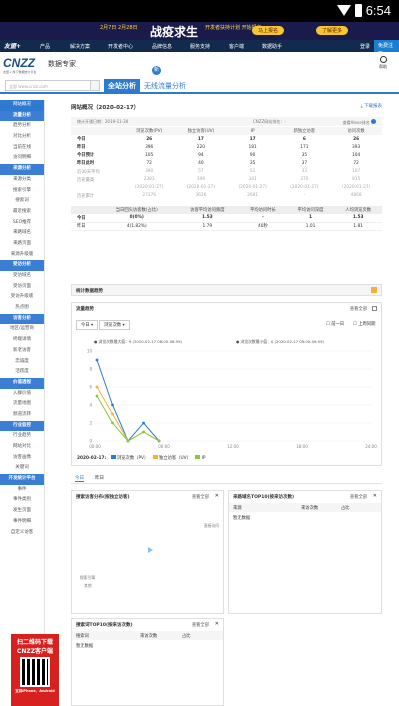 This screenshot has width=399, height=706. Describe the element at coordinates (22, 372) in the screenshot. I see `sidebar-item: 活跃度` at that location.